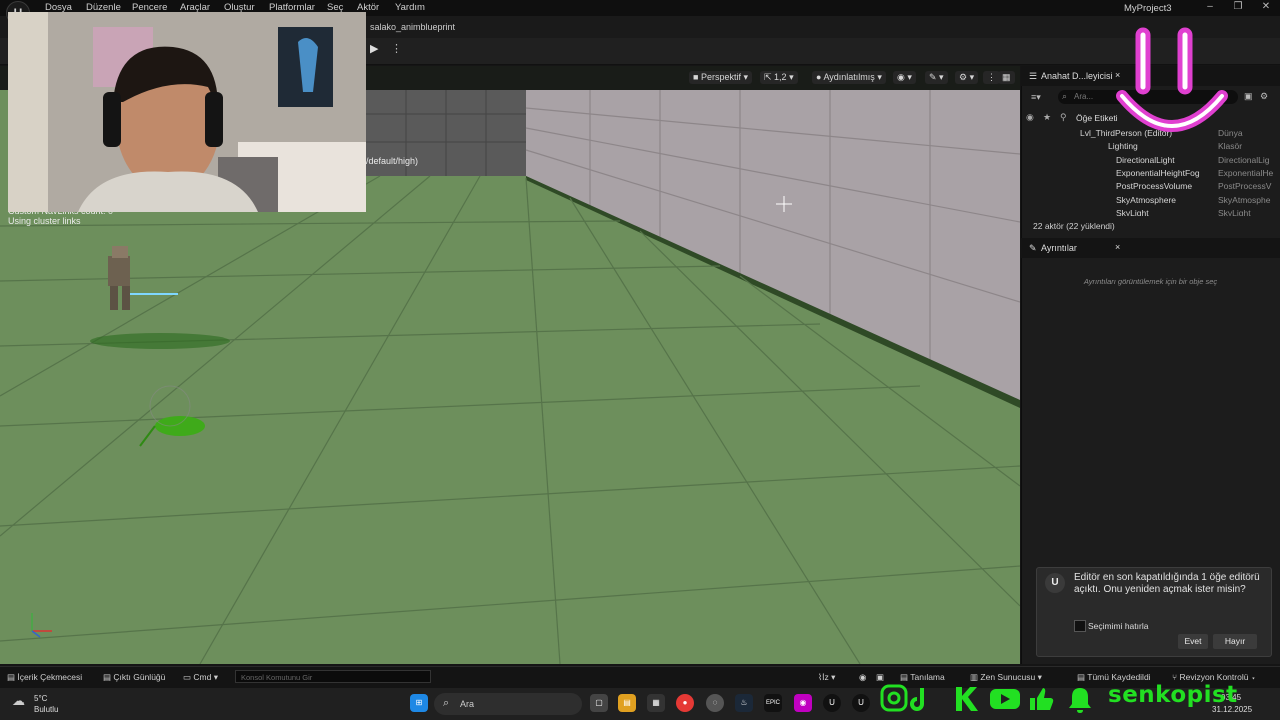 Image resolution: width=1280 pixels, height=720 pixels. What do you see at coordinates (1172, 79) in the screenshot?
I see `smiley-overlay-icon` at bounding box center [1172, 79].